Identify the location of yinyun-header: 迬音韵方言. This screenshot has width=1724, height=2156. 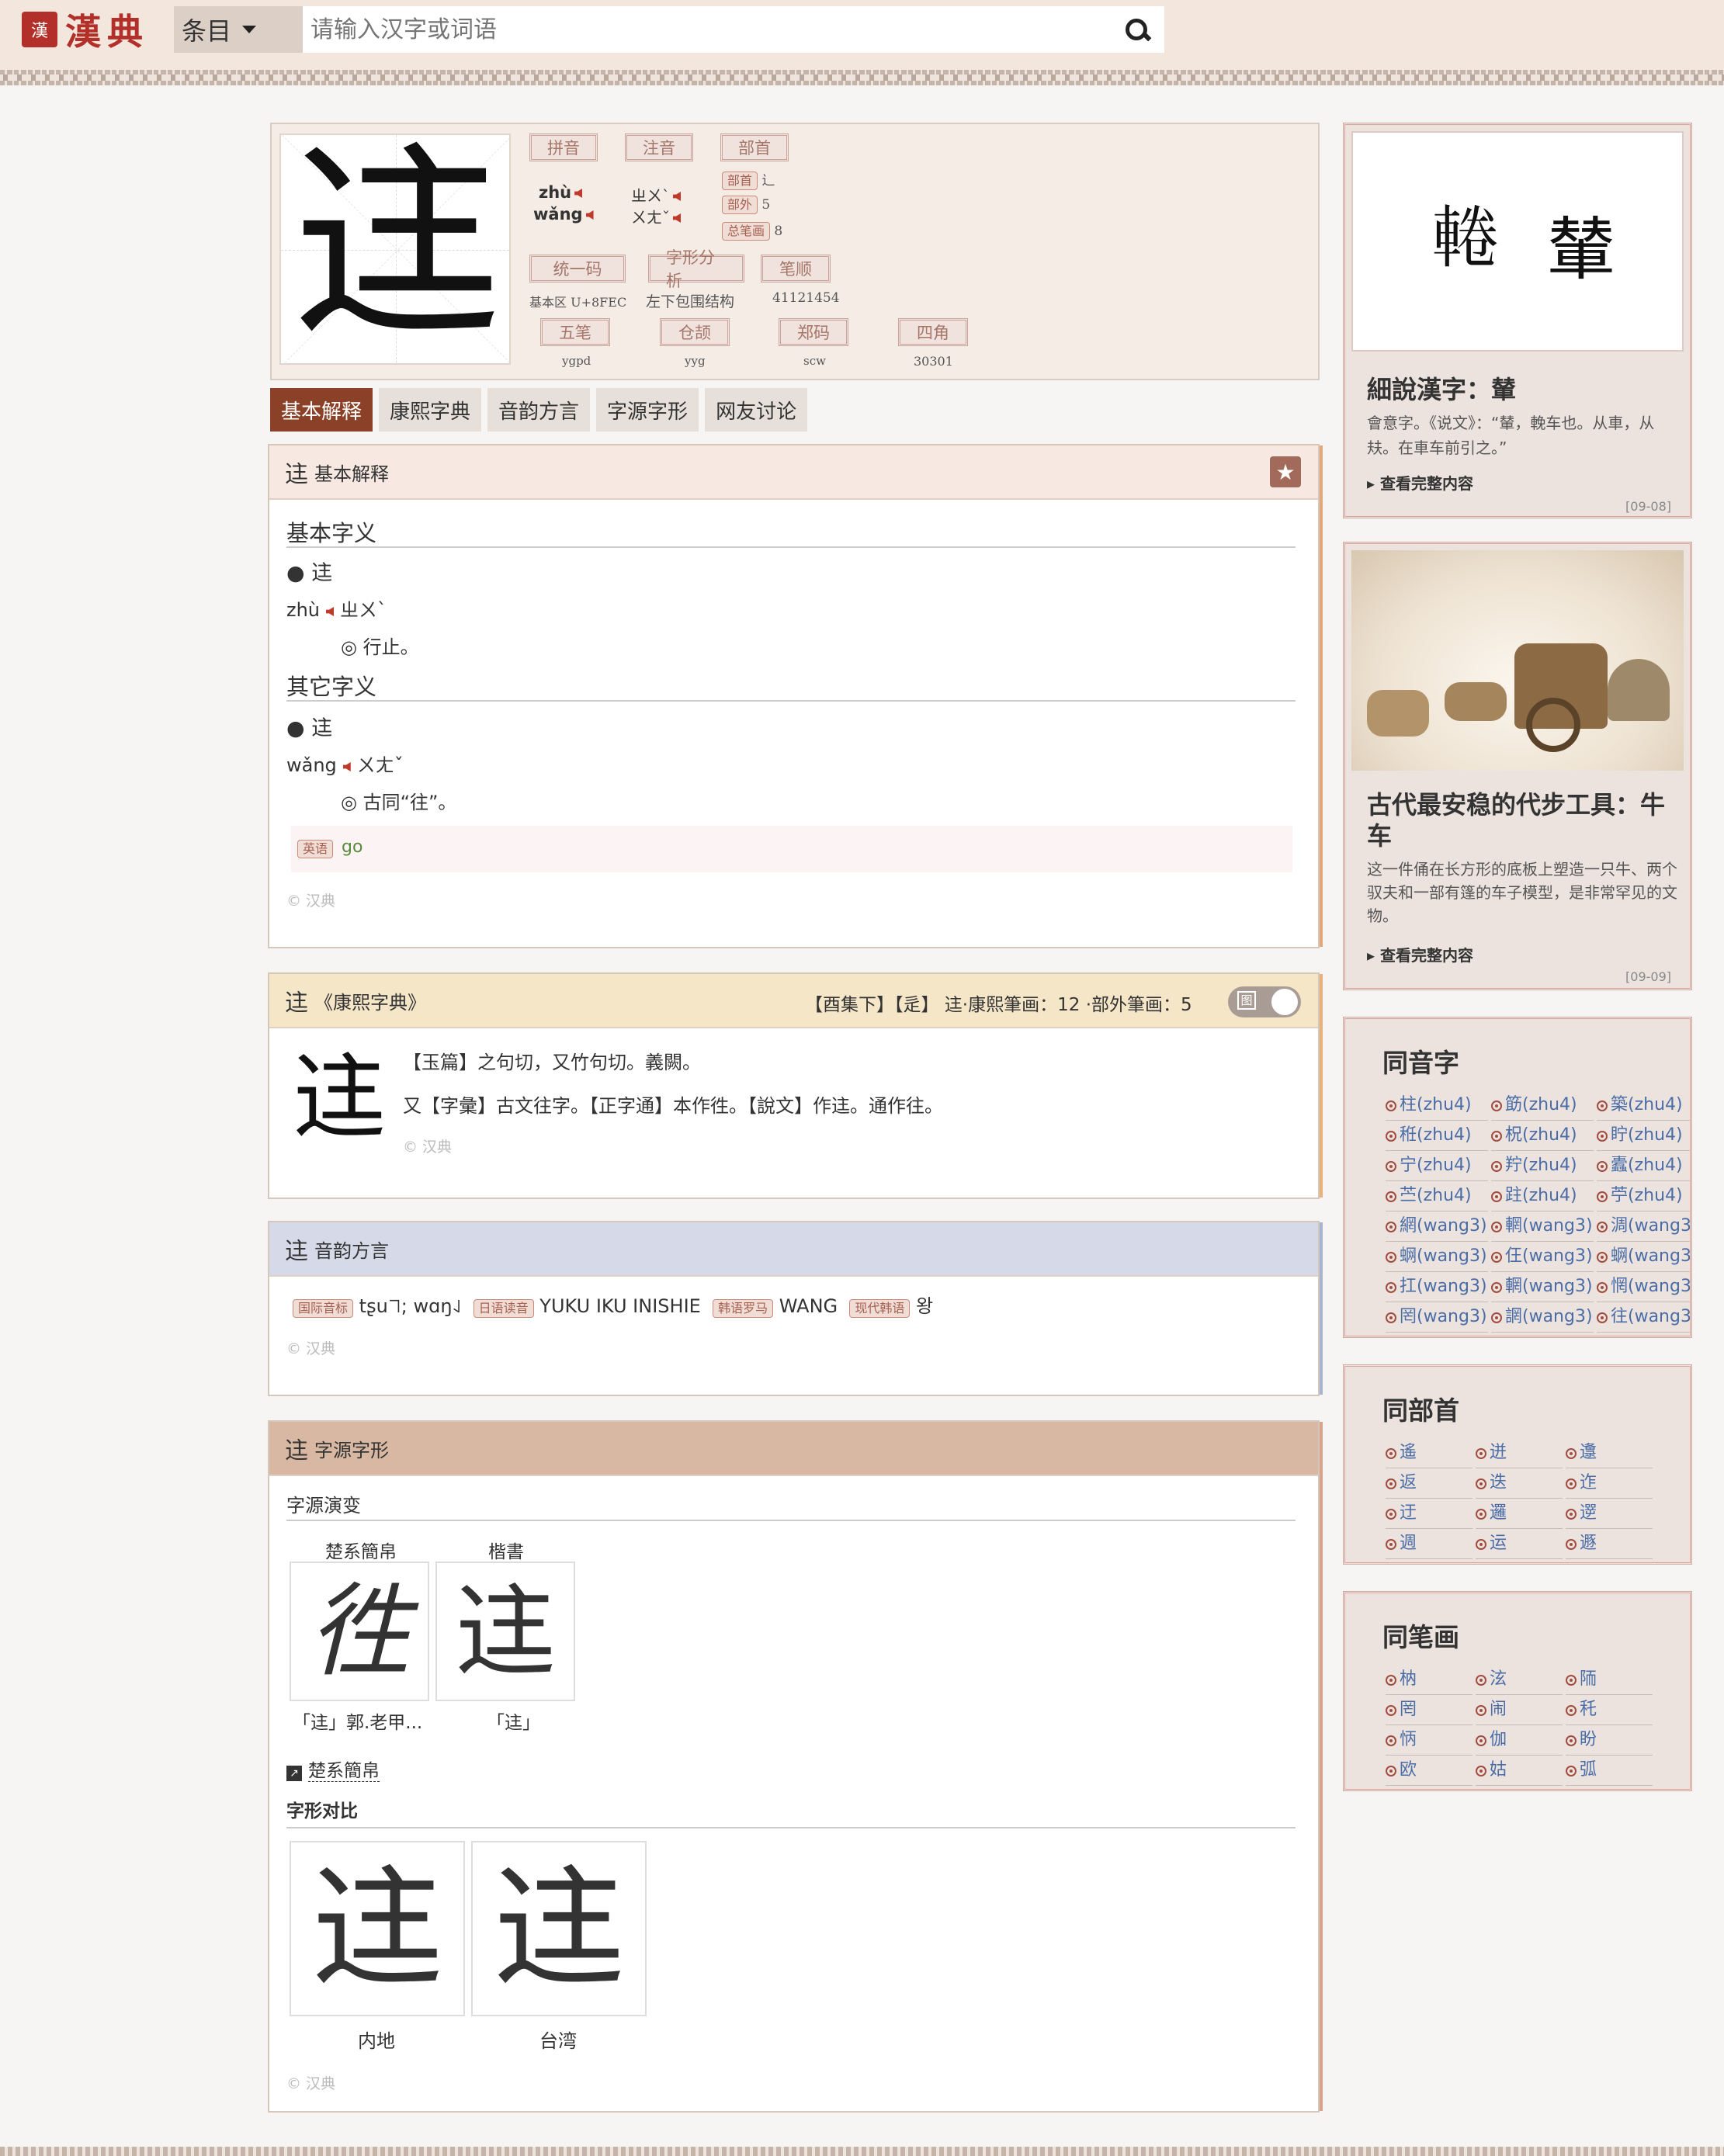
(794, 1249).